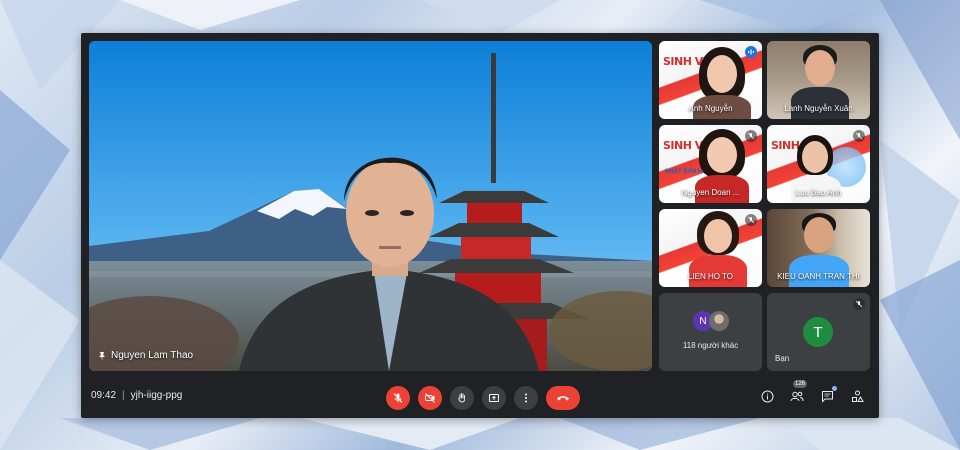 The height and width of the screenshot is (450, 960). I want to click on speaking-indicator-icon, so click(751, 52).